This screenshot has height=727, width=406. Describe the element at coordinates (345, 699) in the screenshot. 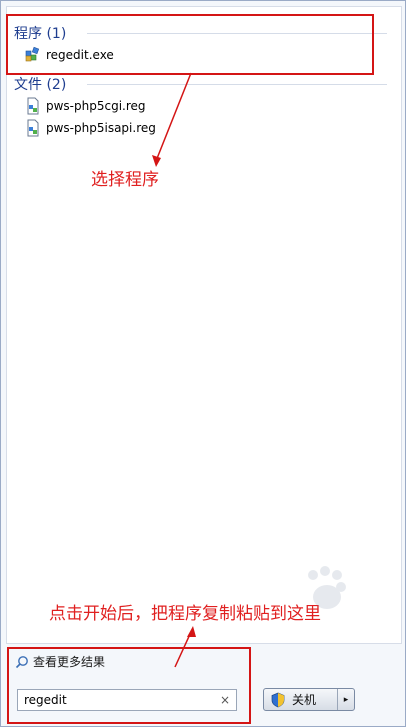

I see `shutdown-options-arrow: ▸` at that location.